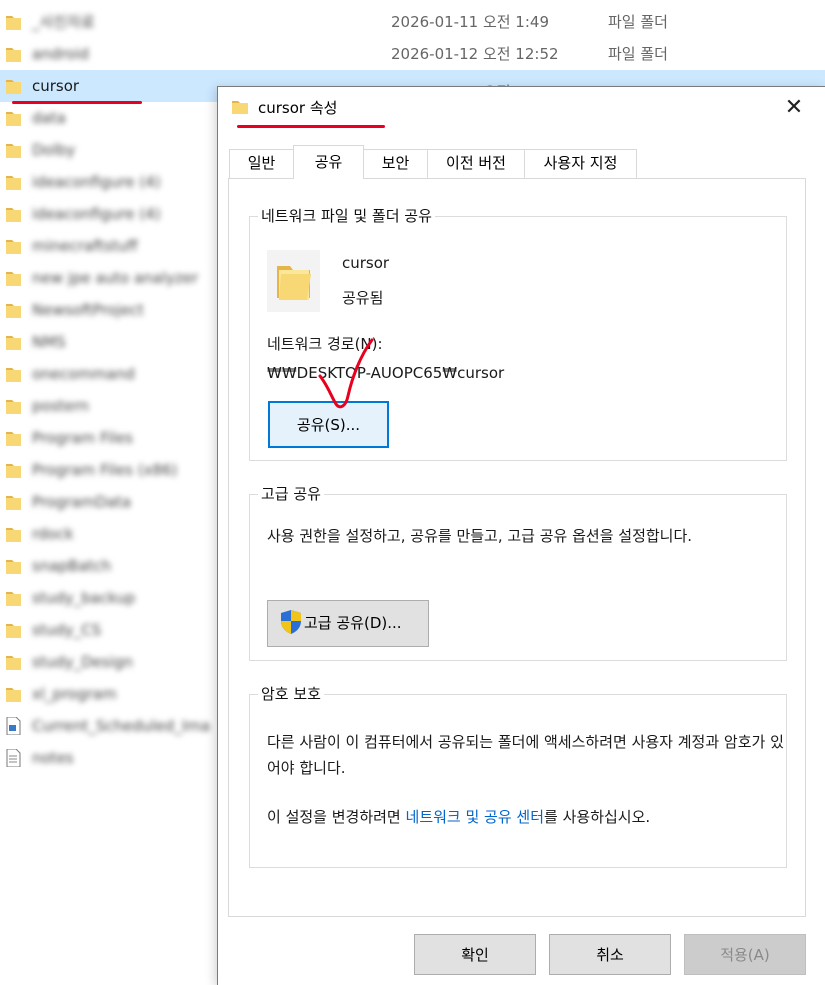  I want to click on annotation-underline-cursor, so click(77, 102).